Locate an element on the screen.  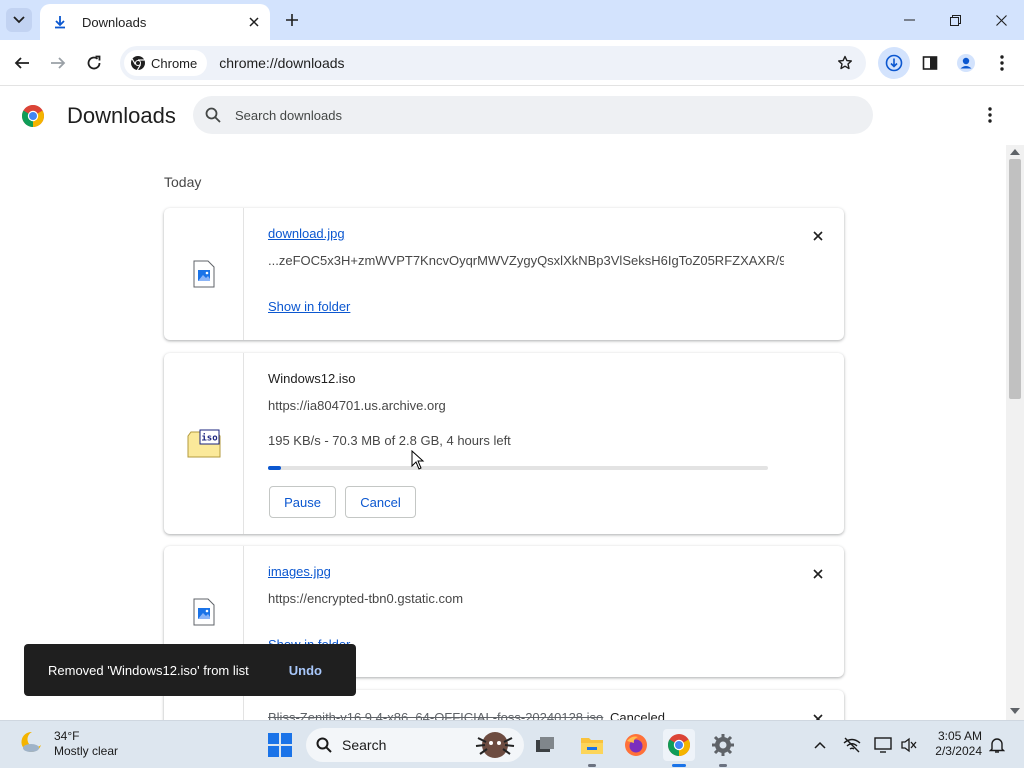
downloads-menu-button is located at coordinates (990, 115).